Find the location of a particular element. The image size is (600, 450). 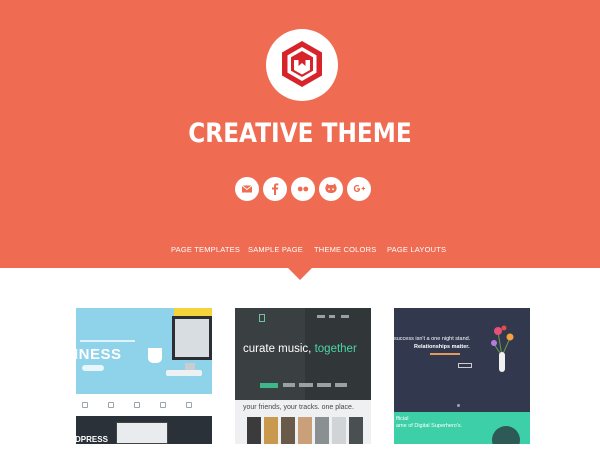

github-icon is located at coordinates (331, 188).